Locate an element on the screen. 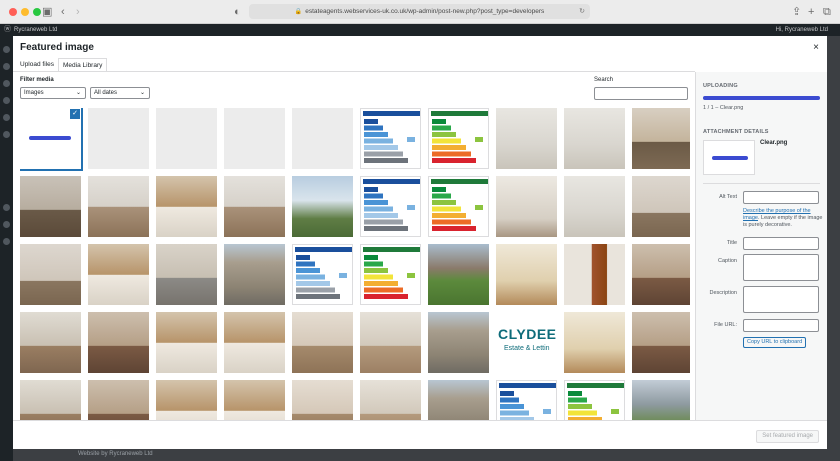 The height and width of the screenshot is (461, 840). tab-upload-files: Upload files is located at coordinates (37, 65).